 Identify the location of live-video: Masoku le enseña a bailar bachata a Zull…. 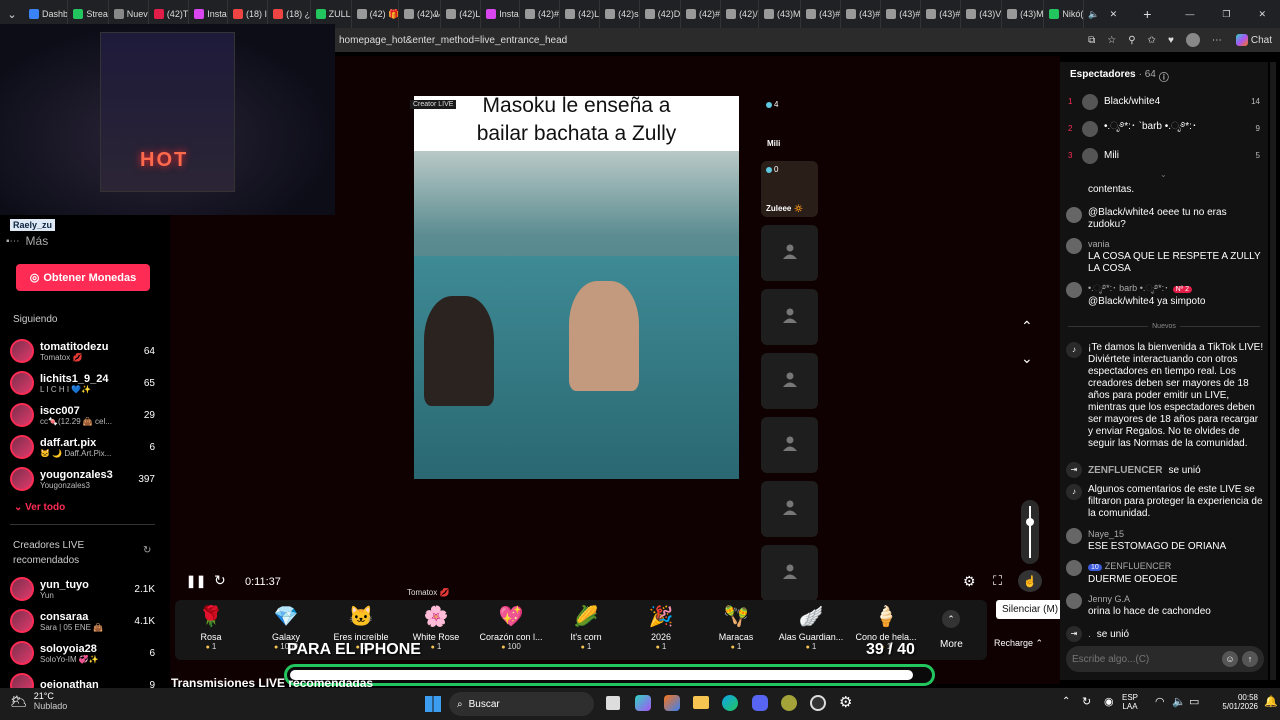
(576, 287).